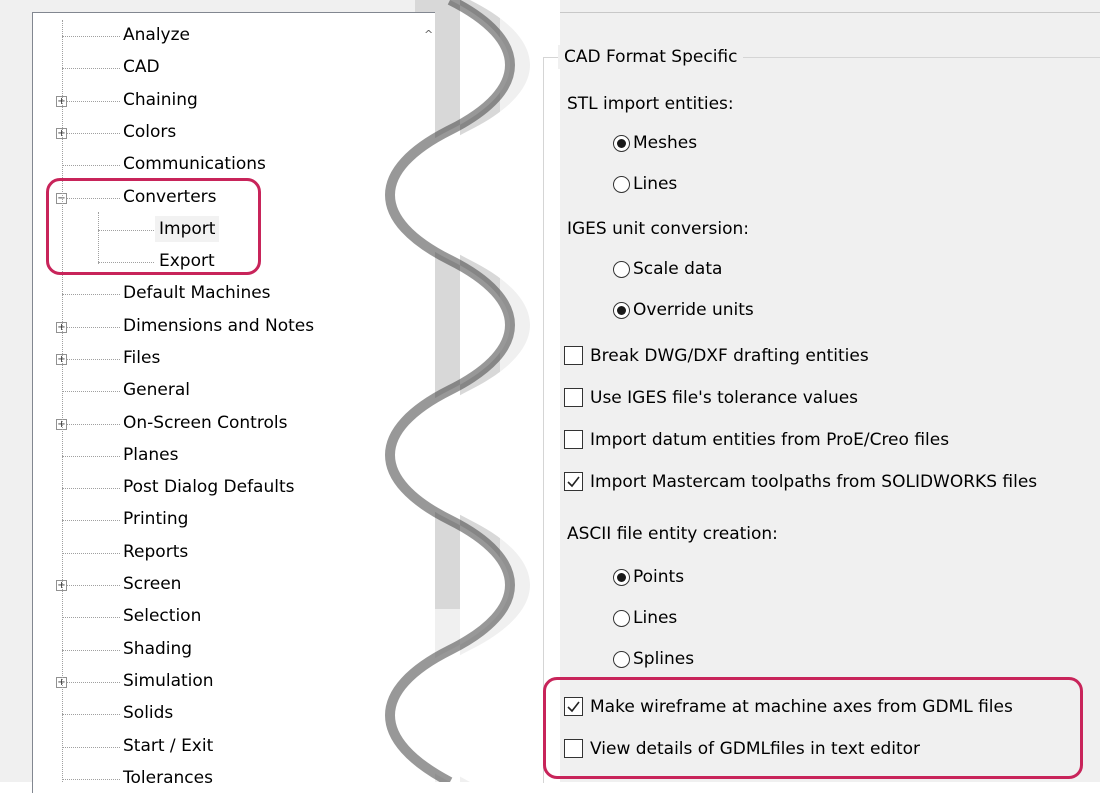 This screenshot has width=1100, height=793. Describe the element at coordinates (693, 310) in the screenshot. I see `iges-override-label: Override units` at that location.